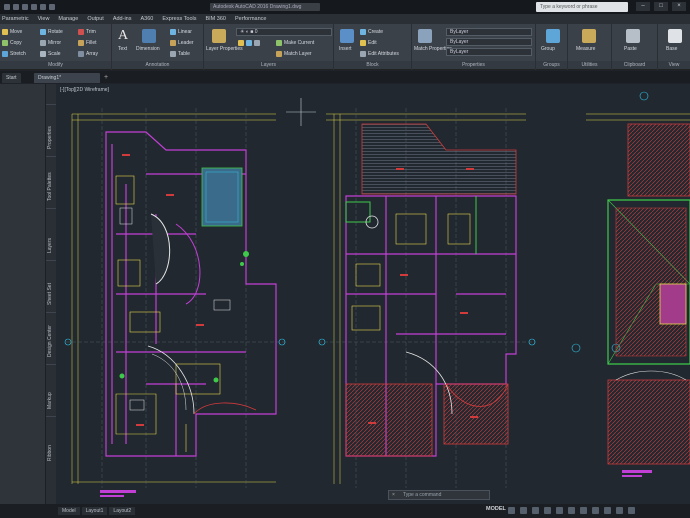  Describe the element at coordinates (294, 54) in the screenshot. I see `match-layer-button: Match Layer` at that location.